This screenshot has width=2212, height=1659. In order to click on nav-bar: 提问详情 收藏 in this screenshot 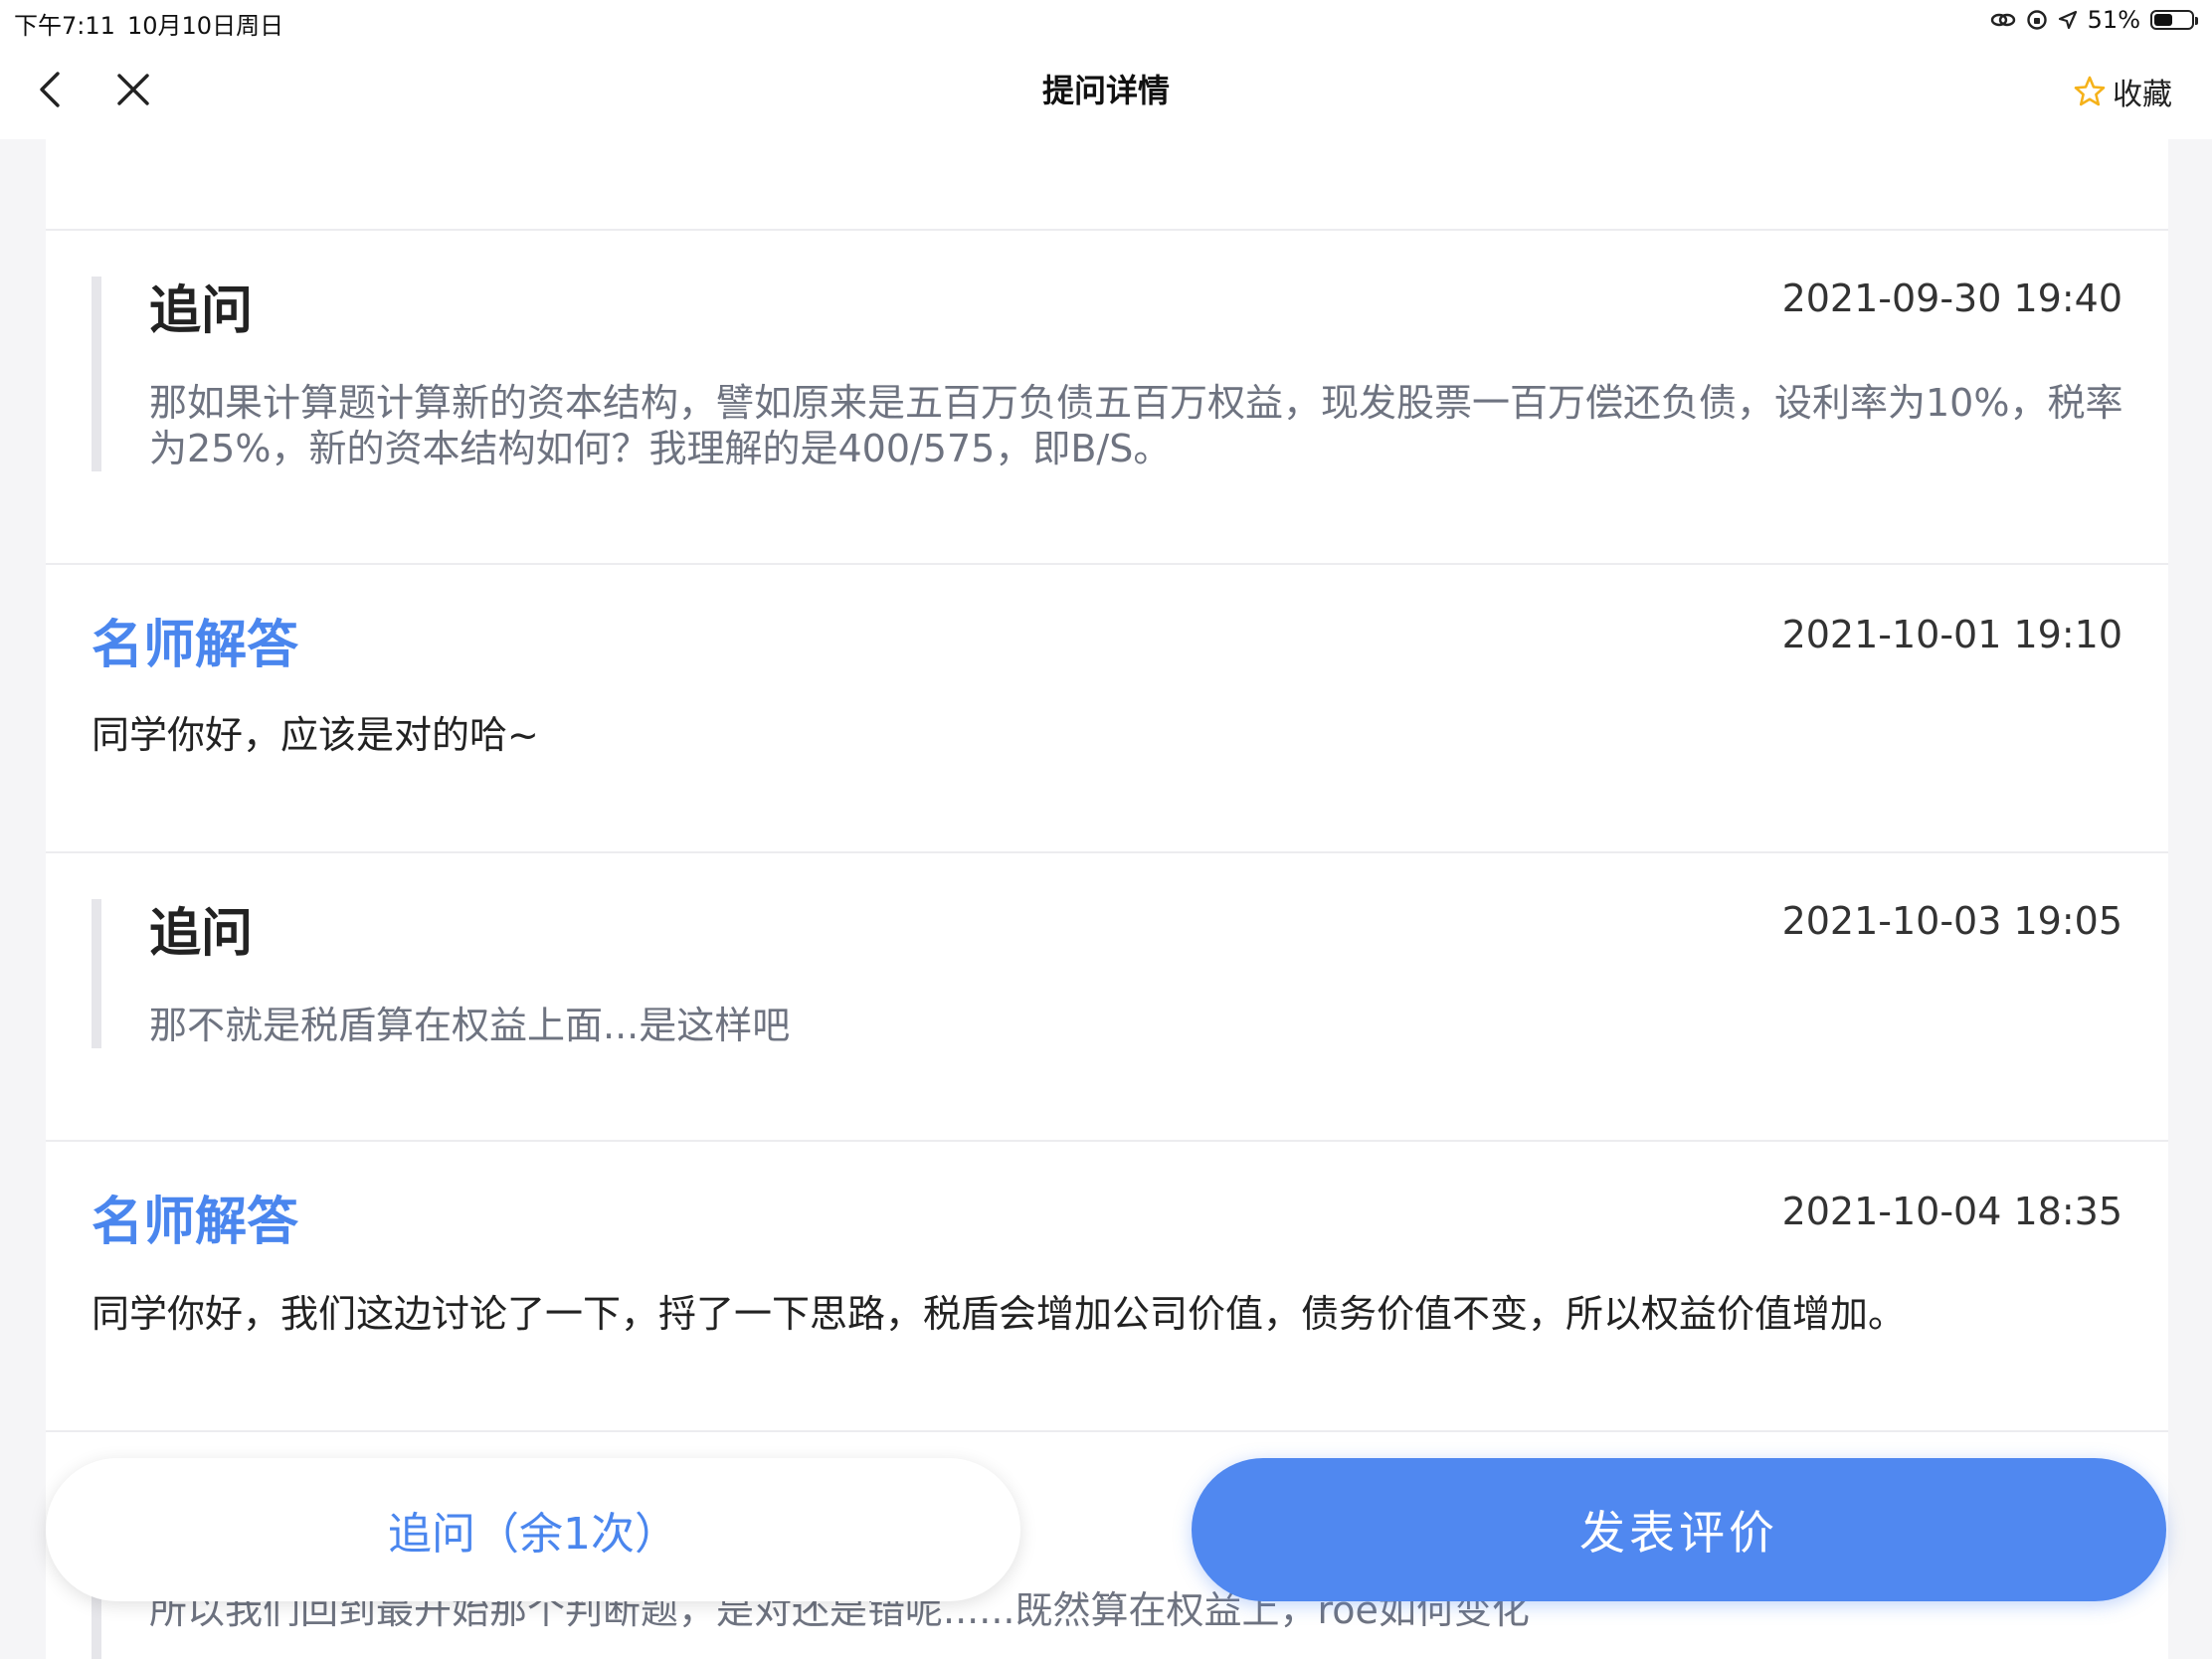, I will do `click(1106, 89)`.